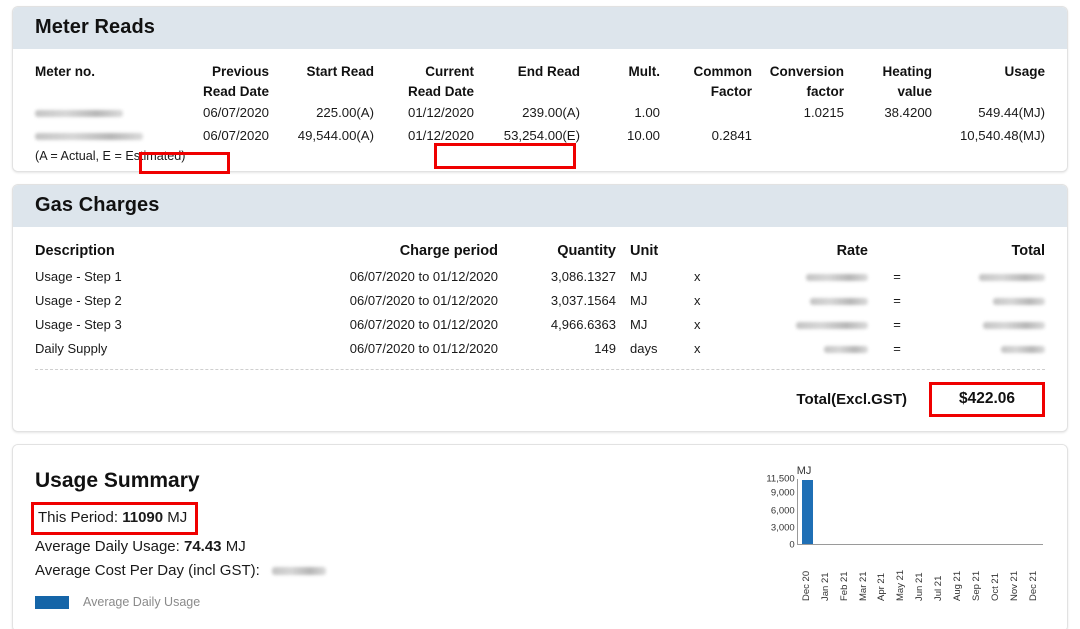  What do you see at coordinates (863, 586) in the screenshot?
I see `chart-x-tick: Mar 21` at bounding box center [863, 586].